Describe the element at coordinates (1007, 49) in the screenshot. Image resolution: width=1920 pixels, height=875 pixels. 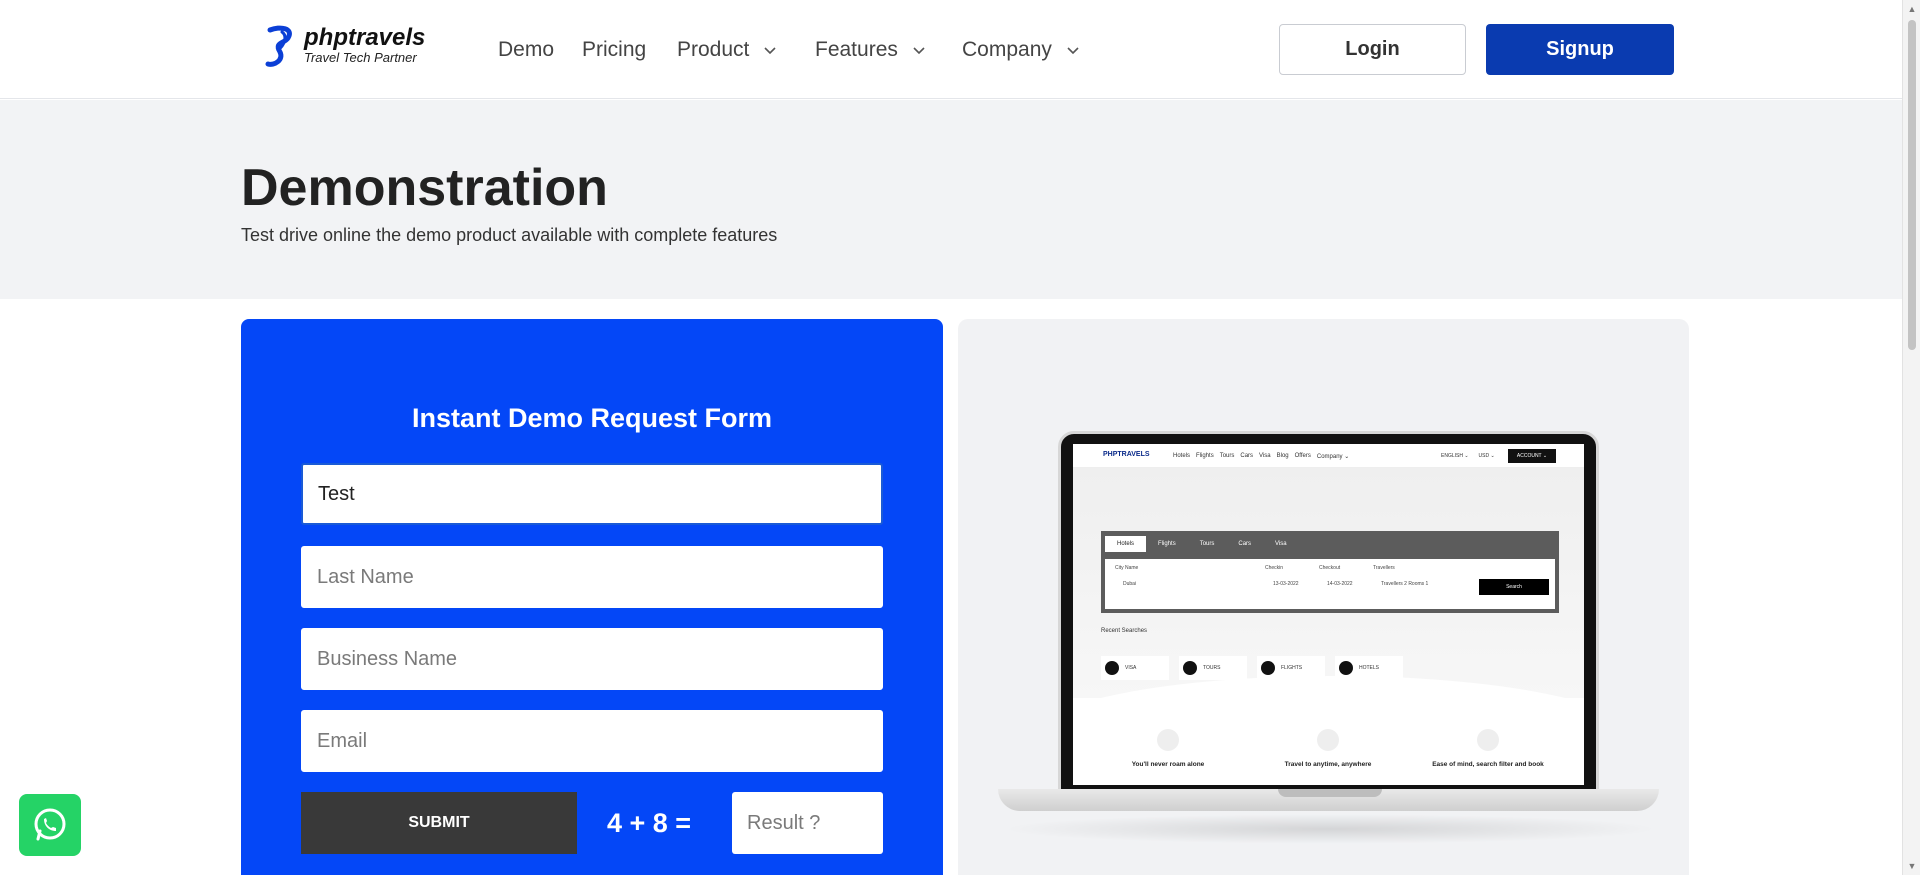
I see `nav-company-label: Company` at that location.